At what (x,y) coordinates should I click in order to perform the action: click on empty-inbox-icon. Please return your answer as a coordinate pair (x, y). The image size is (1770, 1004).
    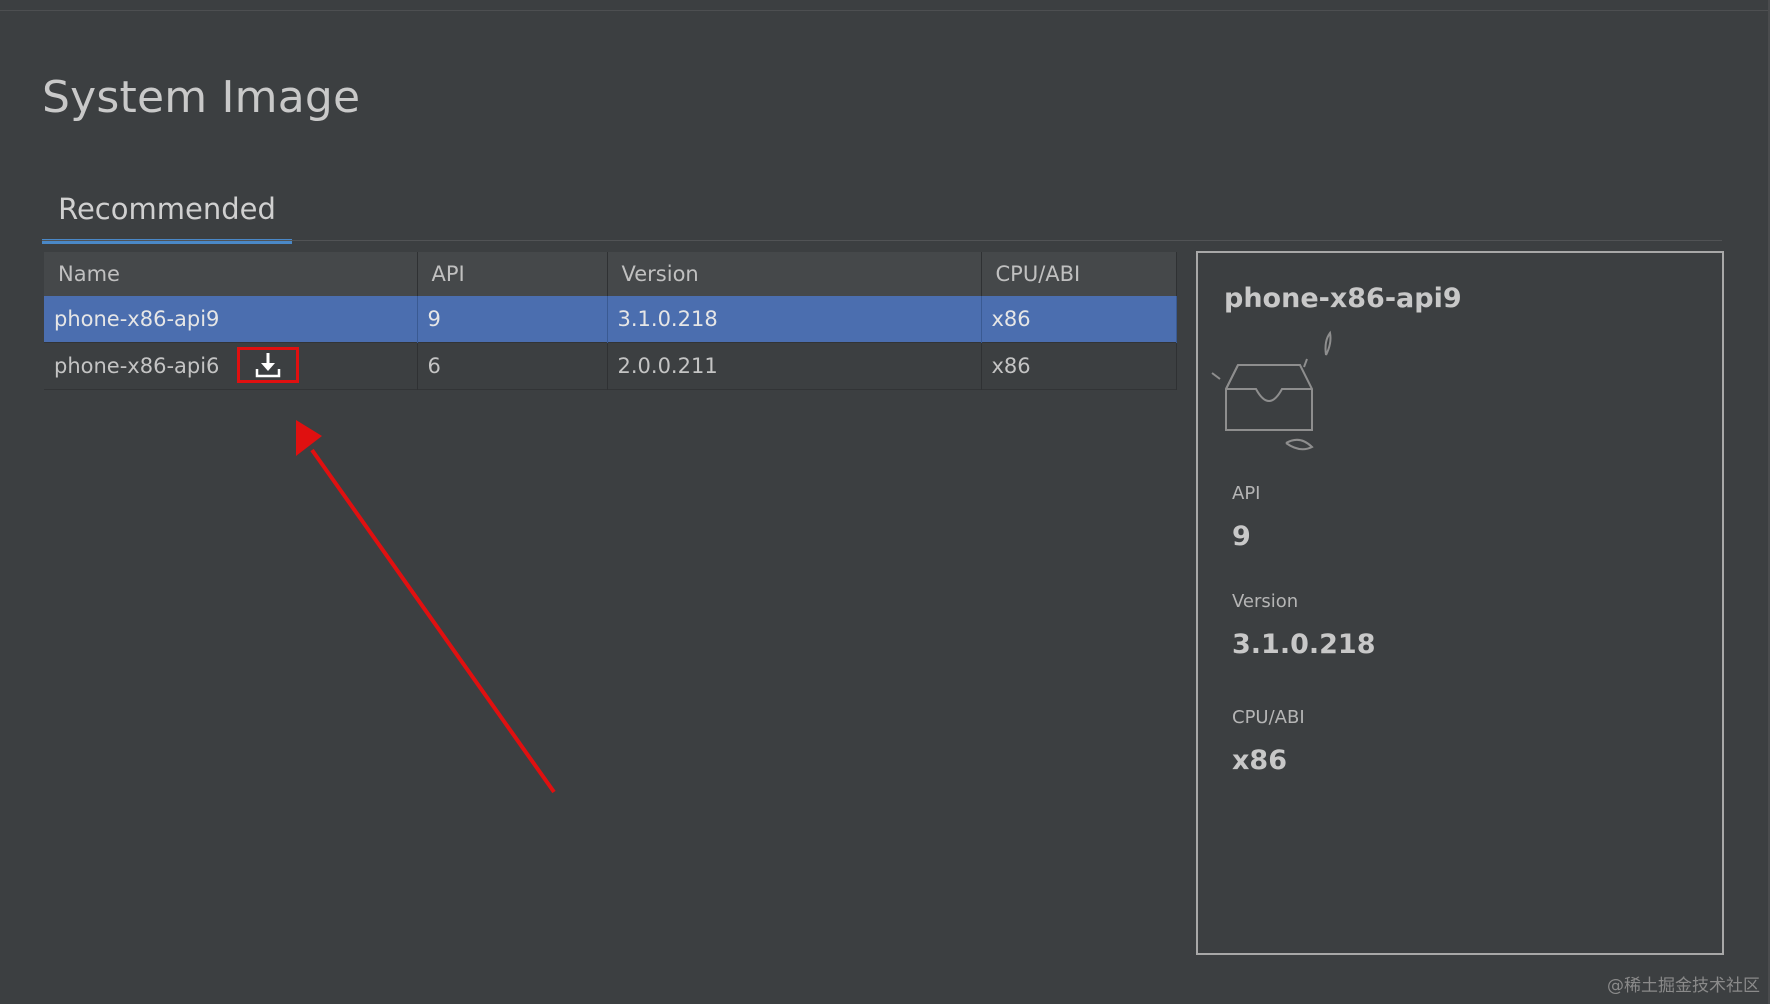
    Looking at the image, I should click on (1271, 390).